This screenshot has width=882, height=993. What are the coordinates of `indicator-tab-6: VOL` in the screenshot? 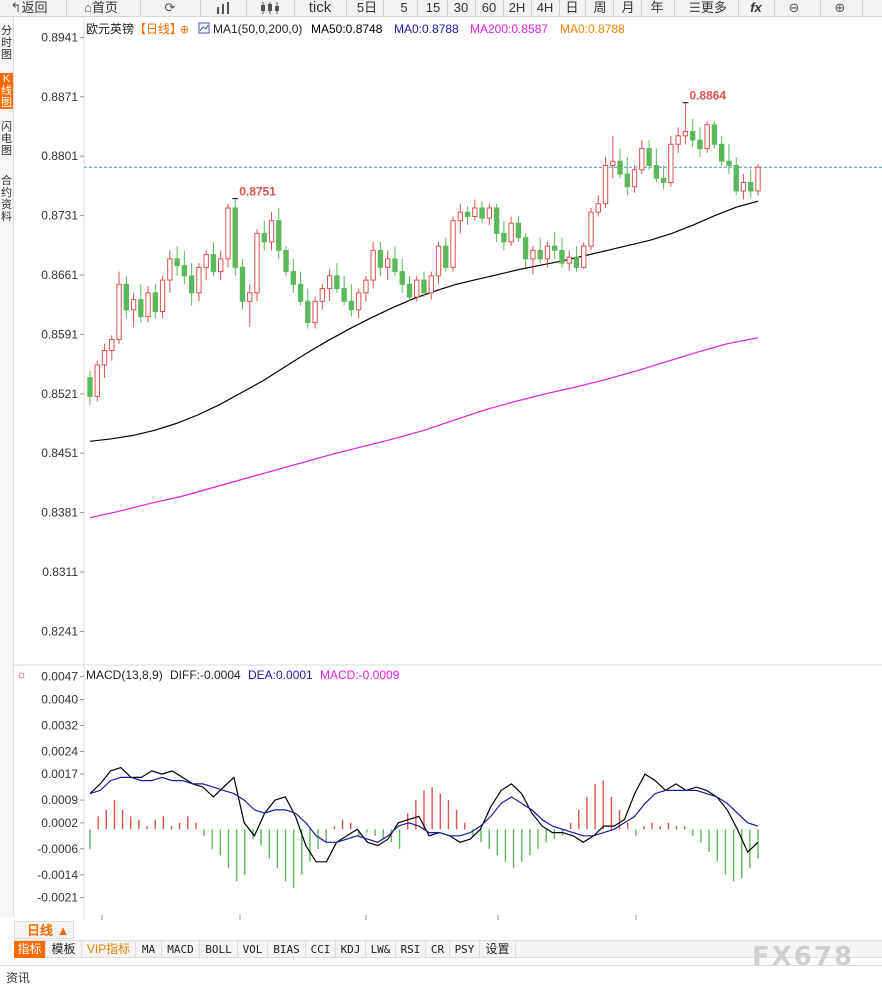 It's located at (253, 949).